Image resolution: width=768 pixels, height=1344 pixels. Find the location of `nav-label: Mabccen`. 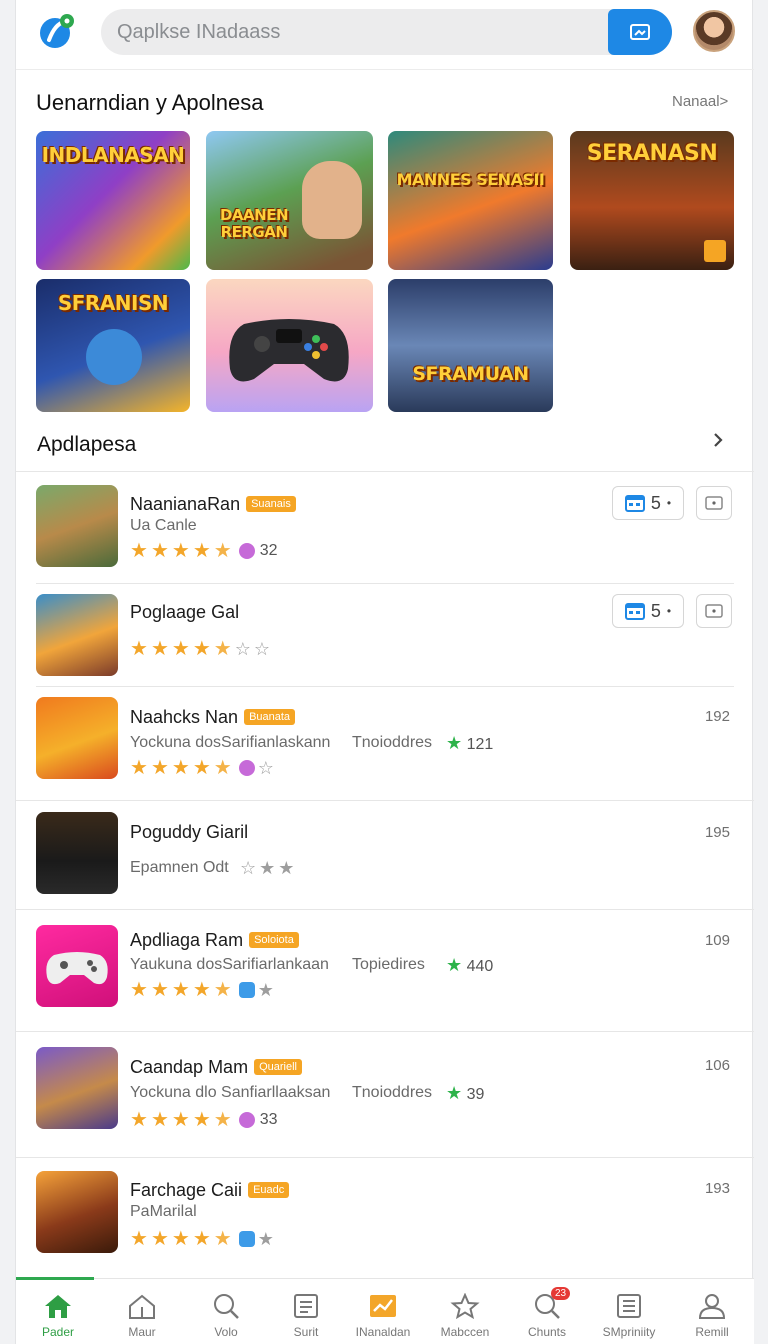

nav-label: Mabccen is located at coordinates (465, 1332).